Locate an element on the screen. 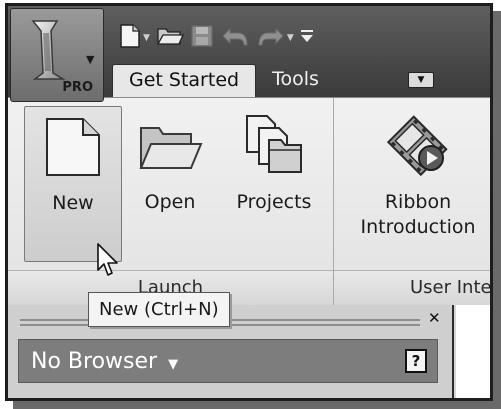 This screenshot has width=501, height=409. new-button: New is located at coordinates (73, 184).